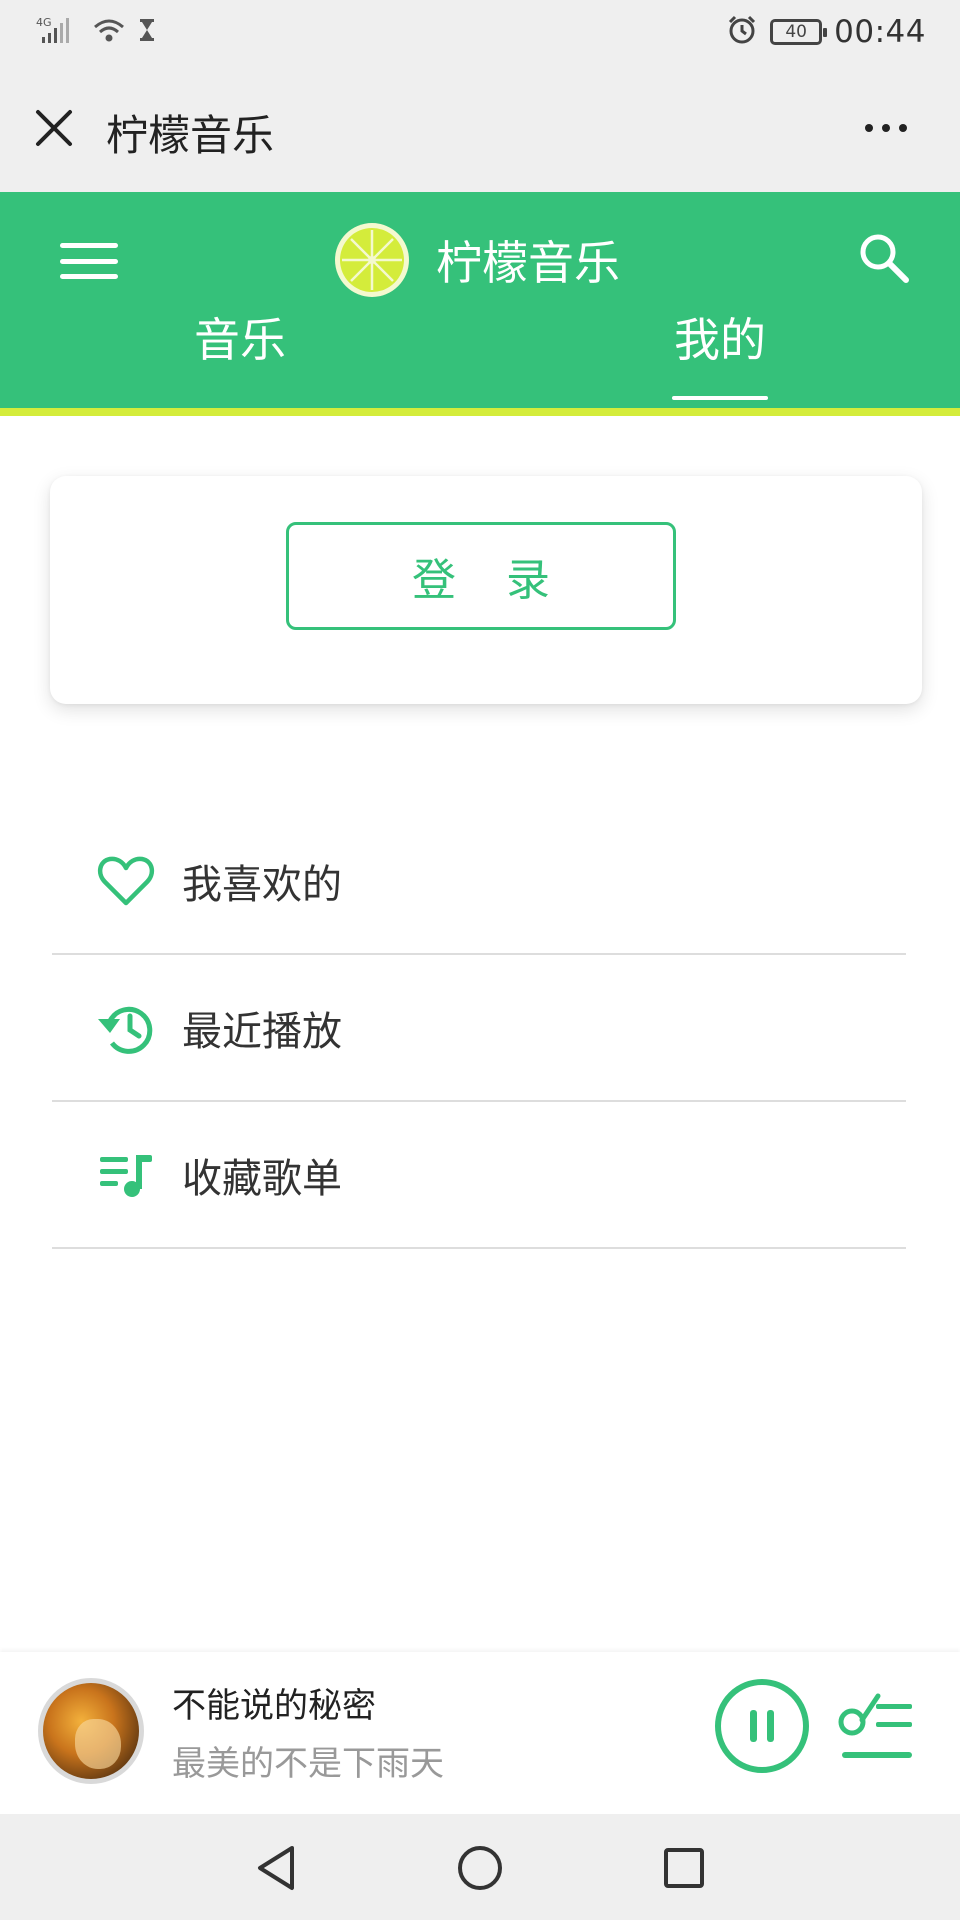 This screenshot has width=960, height=1920. What do you see at coordinates (262, 1178) in the screenshot?
I see `menu-item-label: 收藏歌单` at bounding box center [262, 1178].